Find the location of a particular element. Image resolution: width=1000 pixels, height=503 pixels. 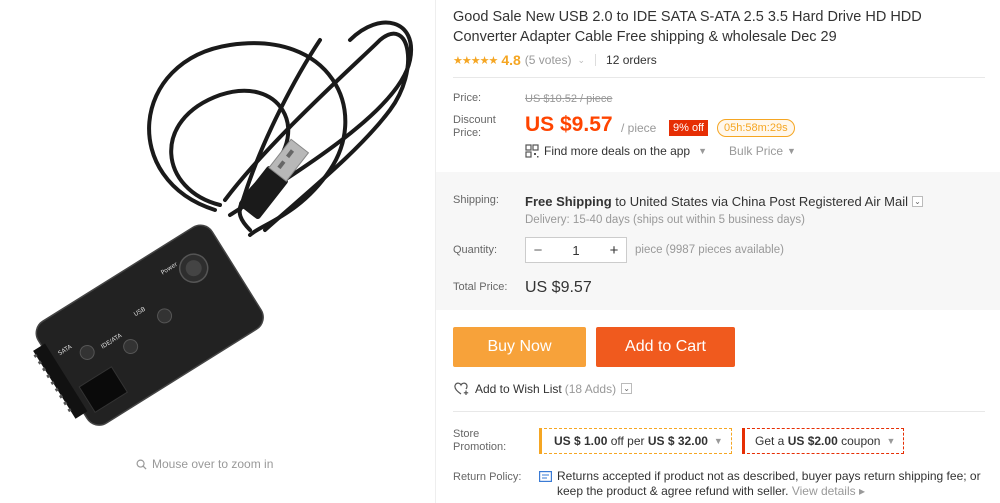

original-price: US $10.52 / piece is located at coordinates (569, 99).